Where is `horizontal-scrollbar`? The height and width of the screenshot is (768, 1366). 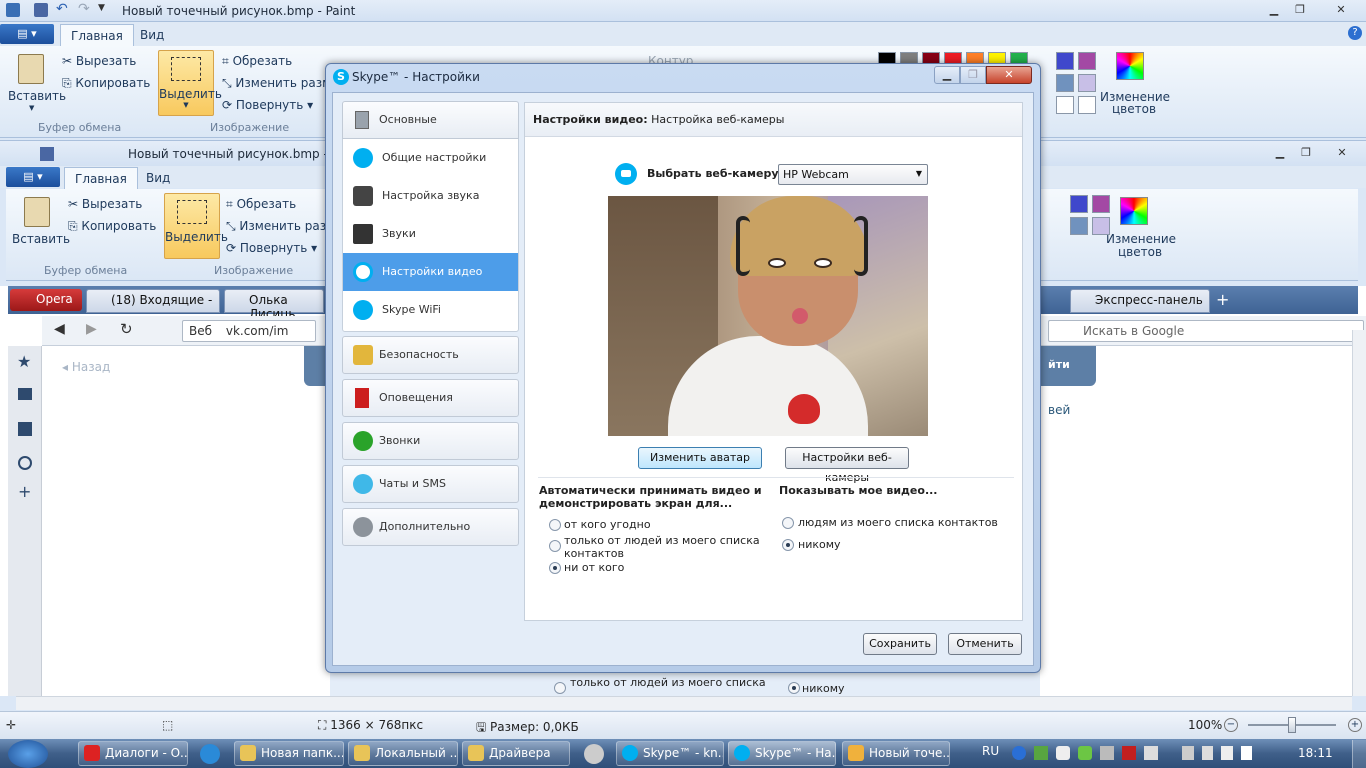 horizontal-scrollbar is located at coordinates (684, 703).